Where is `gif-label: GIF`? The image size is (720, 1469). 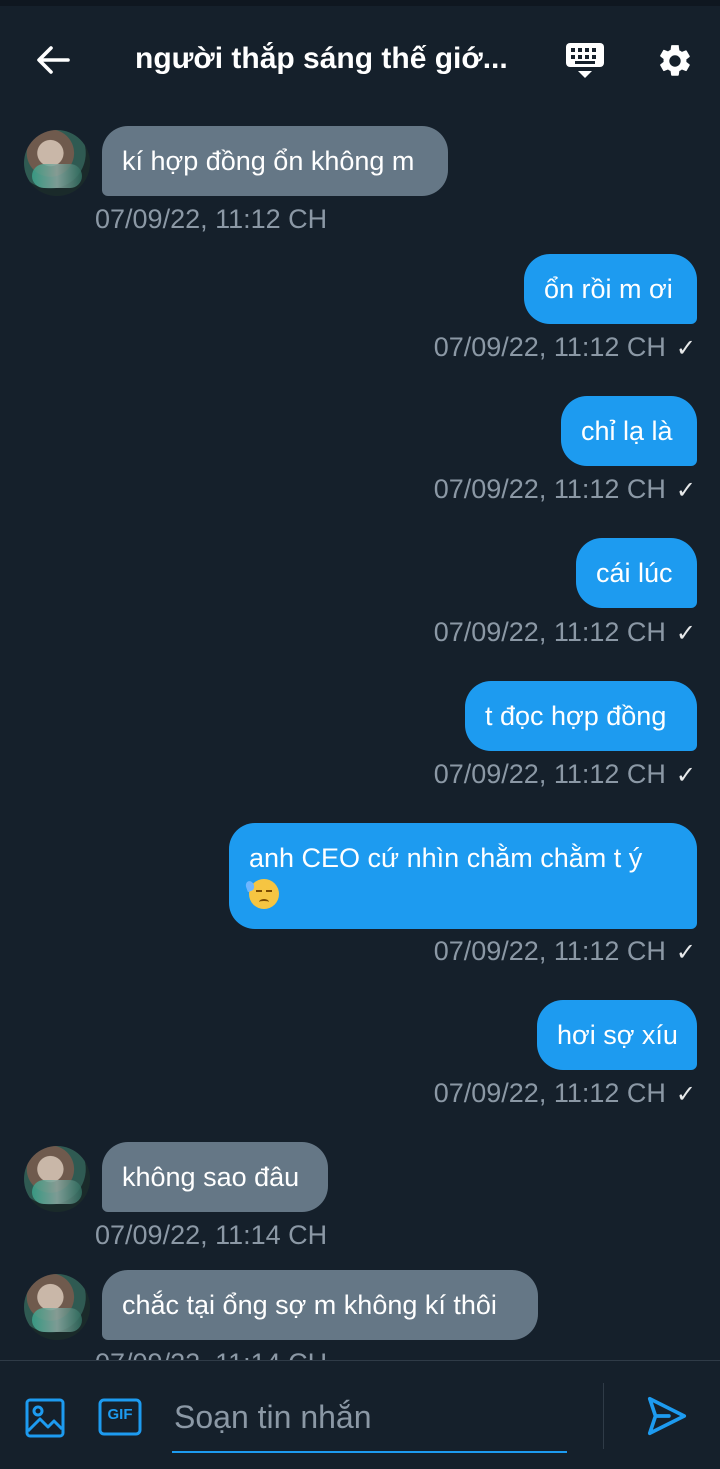 gif-label: GIF is located at coordinates (120, 1414).